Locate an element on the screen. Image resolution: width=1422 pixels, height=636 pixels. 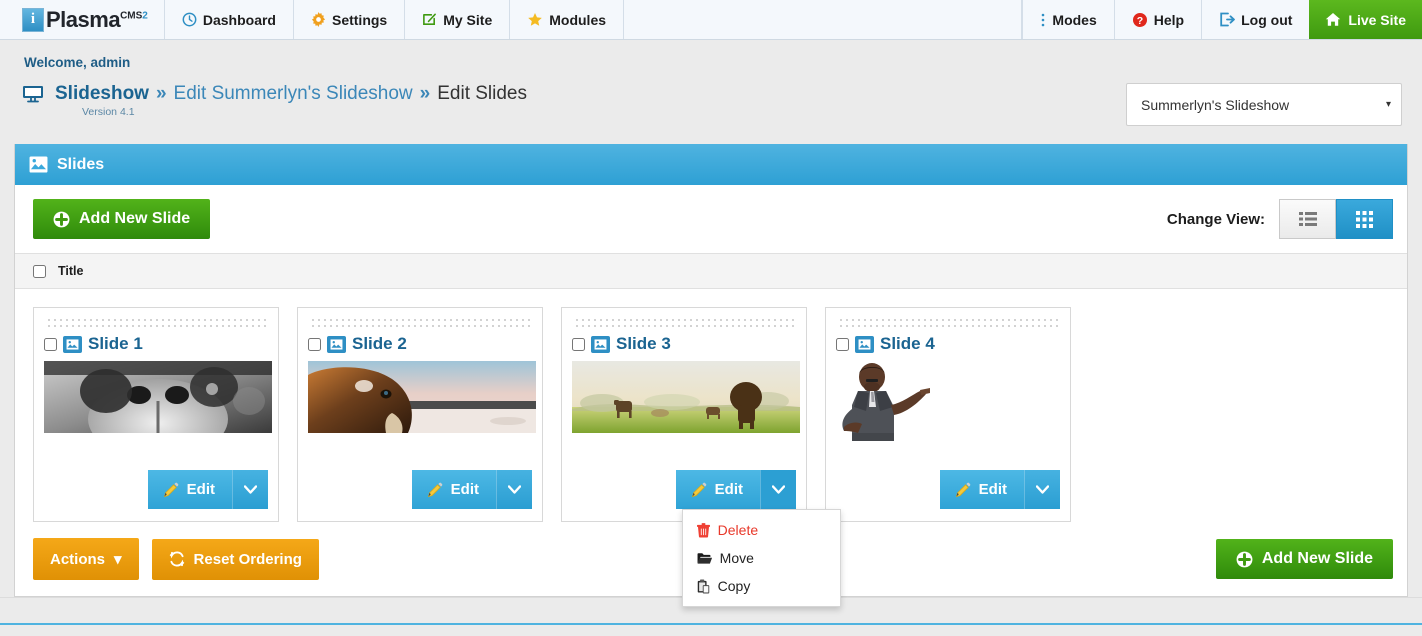
nav-item-logout-label: Log out is located at coordinates (1267, 19).